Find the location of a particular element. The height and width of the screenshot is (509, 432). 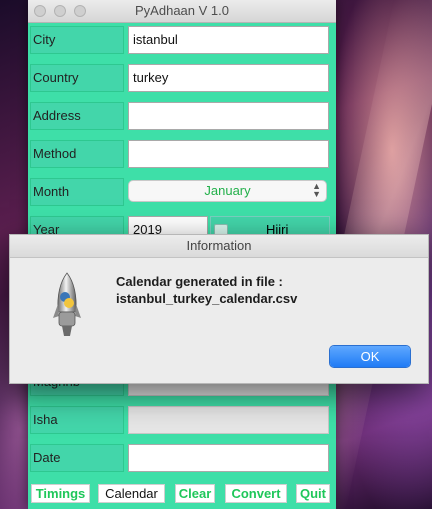

button-bar: Timings Calendar Clear Convert Quit is located at coordinates (182, 493).